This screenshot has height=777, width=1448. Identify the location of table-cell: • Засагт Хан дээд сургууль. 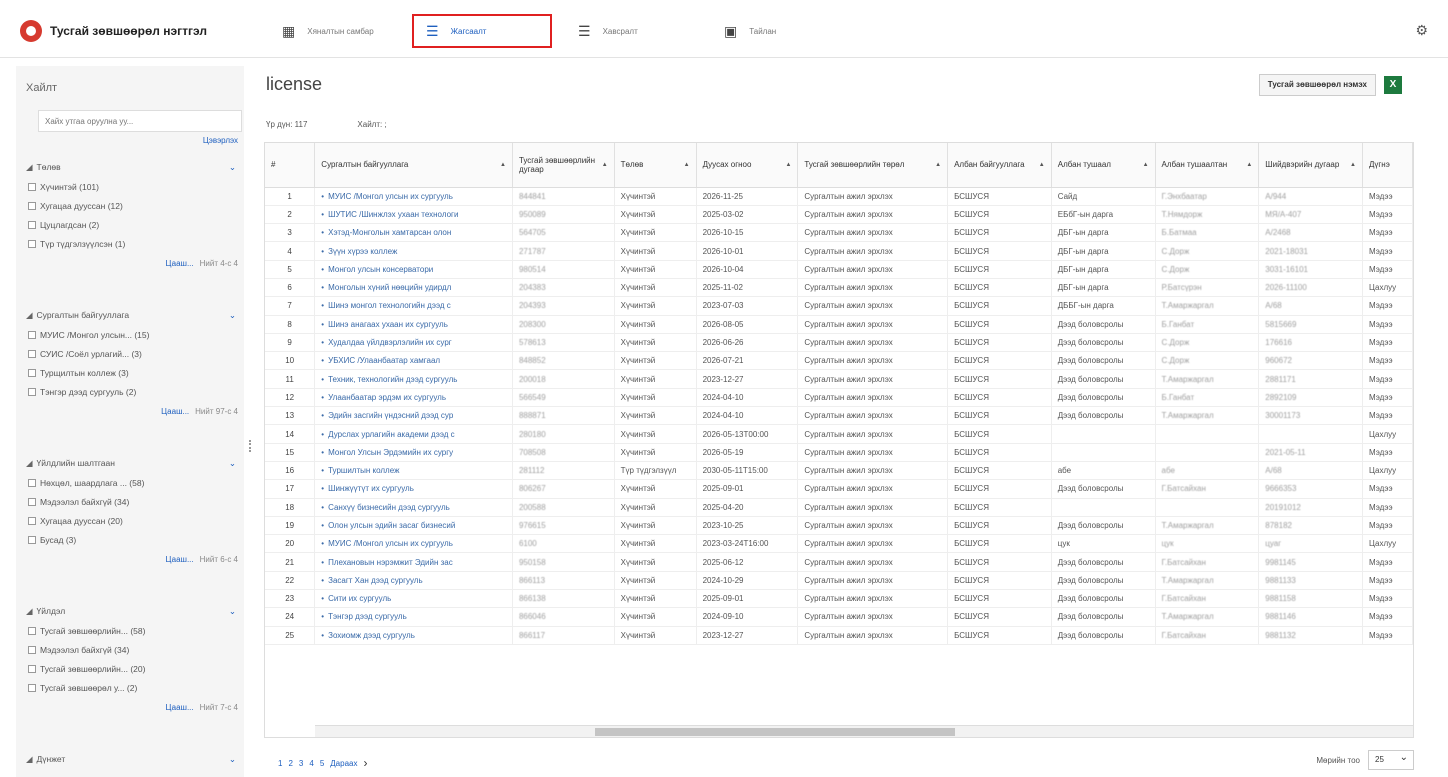
(413, 581).